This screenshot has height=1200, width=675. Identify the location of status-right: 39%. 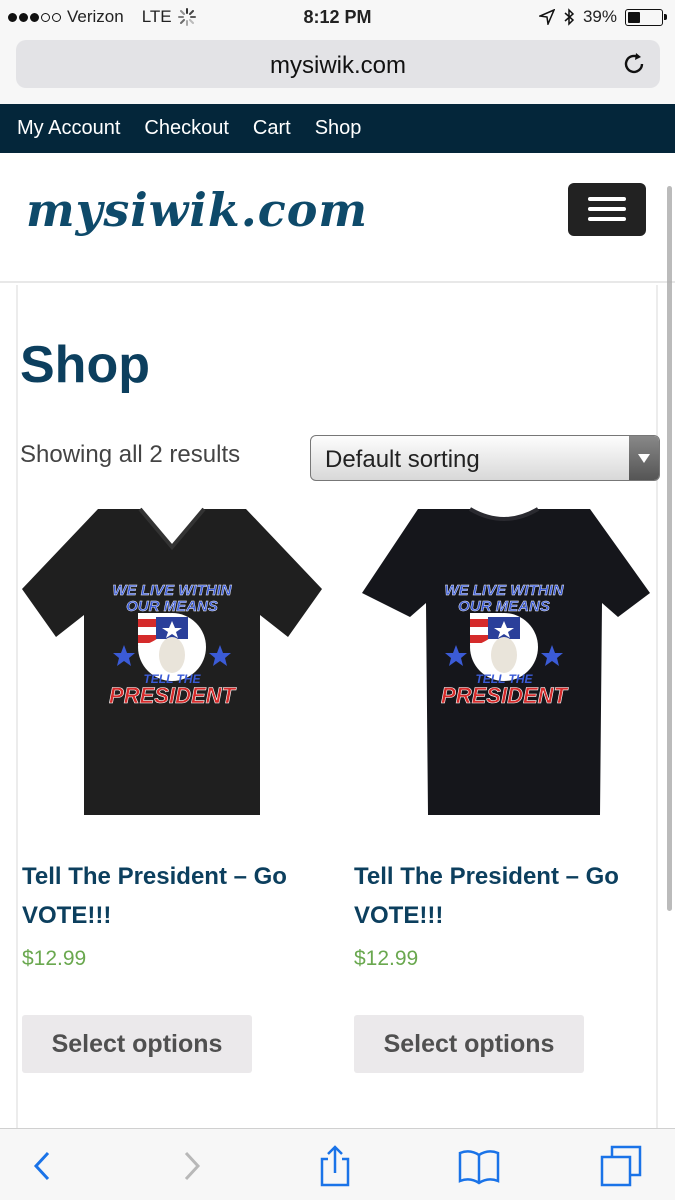
(602, 17).